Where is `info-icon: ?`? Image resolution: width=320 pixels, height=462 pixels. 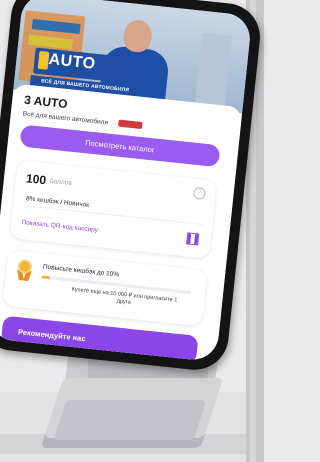 info-icon: ? is located at coordinates (199, 193).